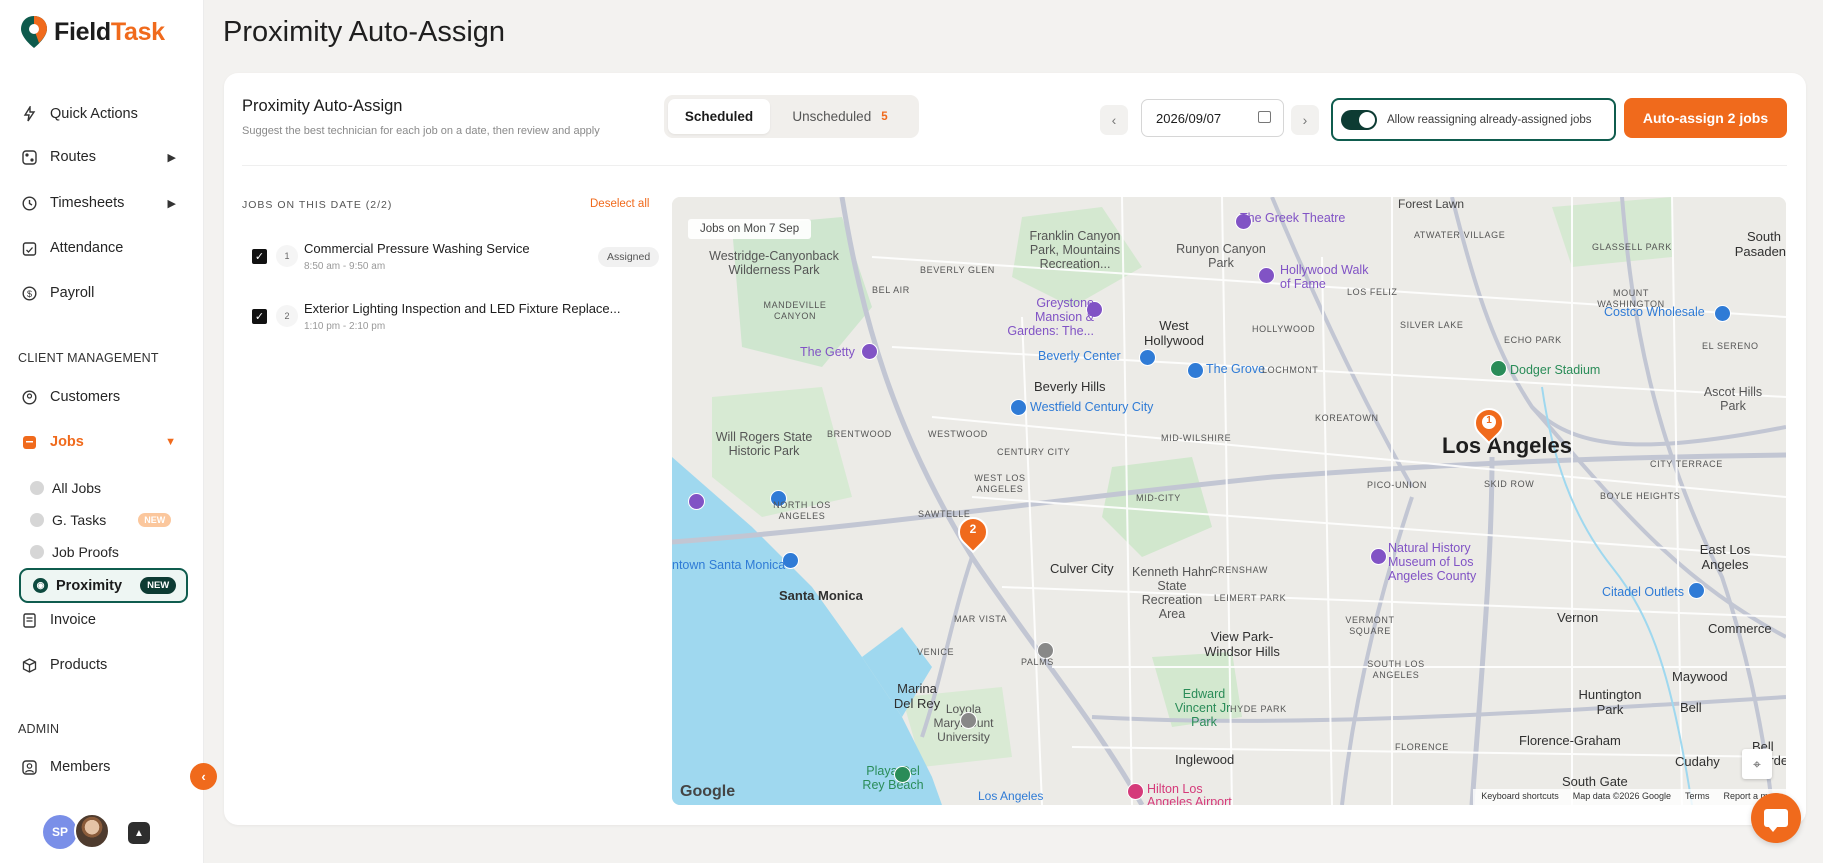  I want to click on tab-unscheduled: Unscheduled 5, so click(840, 116).